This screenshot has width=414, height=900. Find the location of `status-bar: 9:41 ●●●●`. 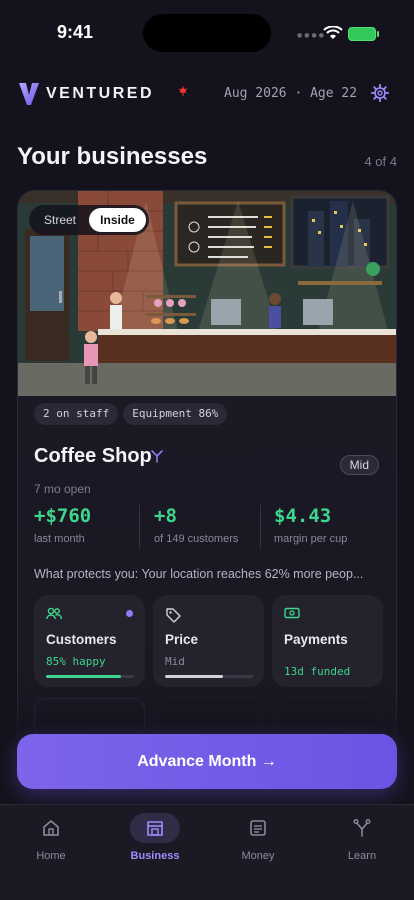

status-bar: 9:41 ●●●● is located at coordinates (207, 32).